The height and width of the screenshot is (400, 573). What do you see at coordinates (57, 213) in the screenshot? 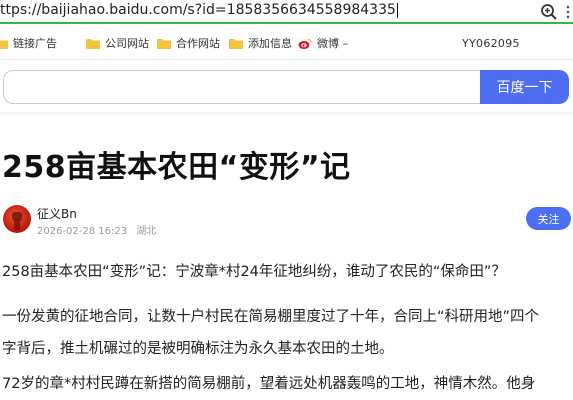
I see `author-name: 征义Bn` at bounding box center [57, 213].